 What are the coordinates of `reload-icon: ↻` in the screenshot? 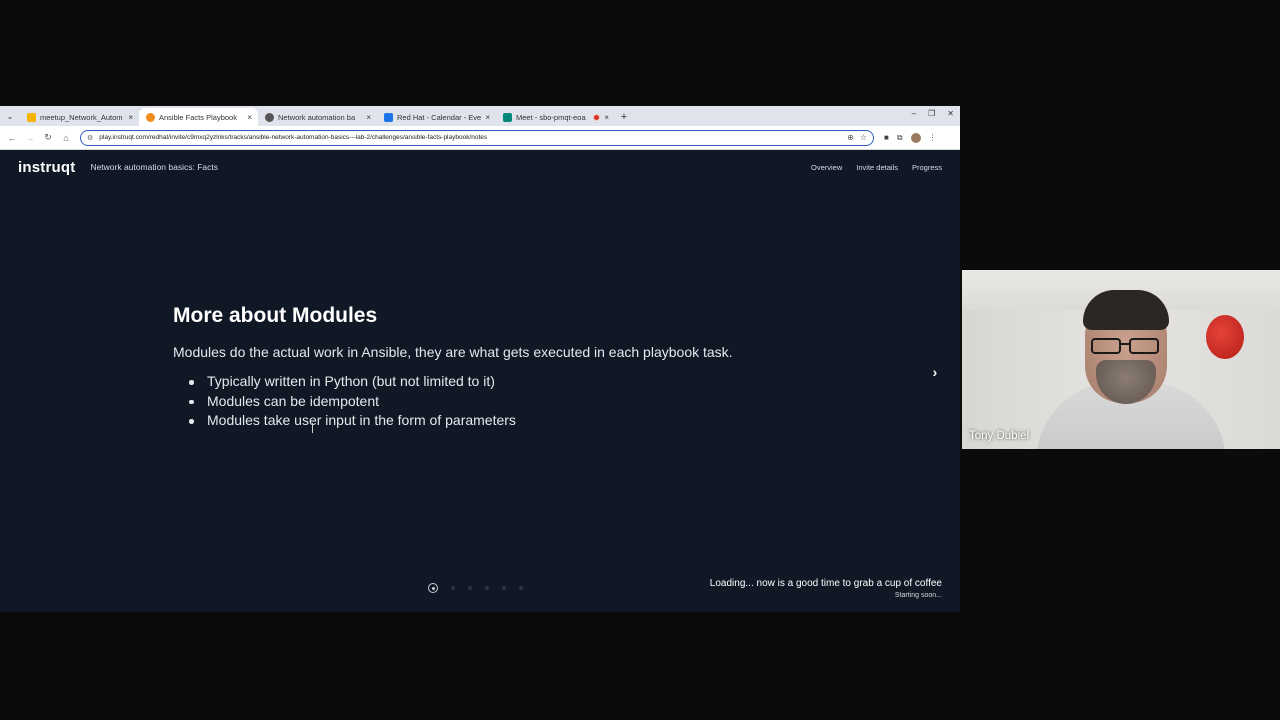 It's located at (48, 138).